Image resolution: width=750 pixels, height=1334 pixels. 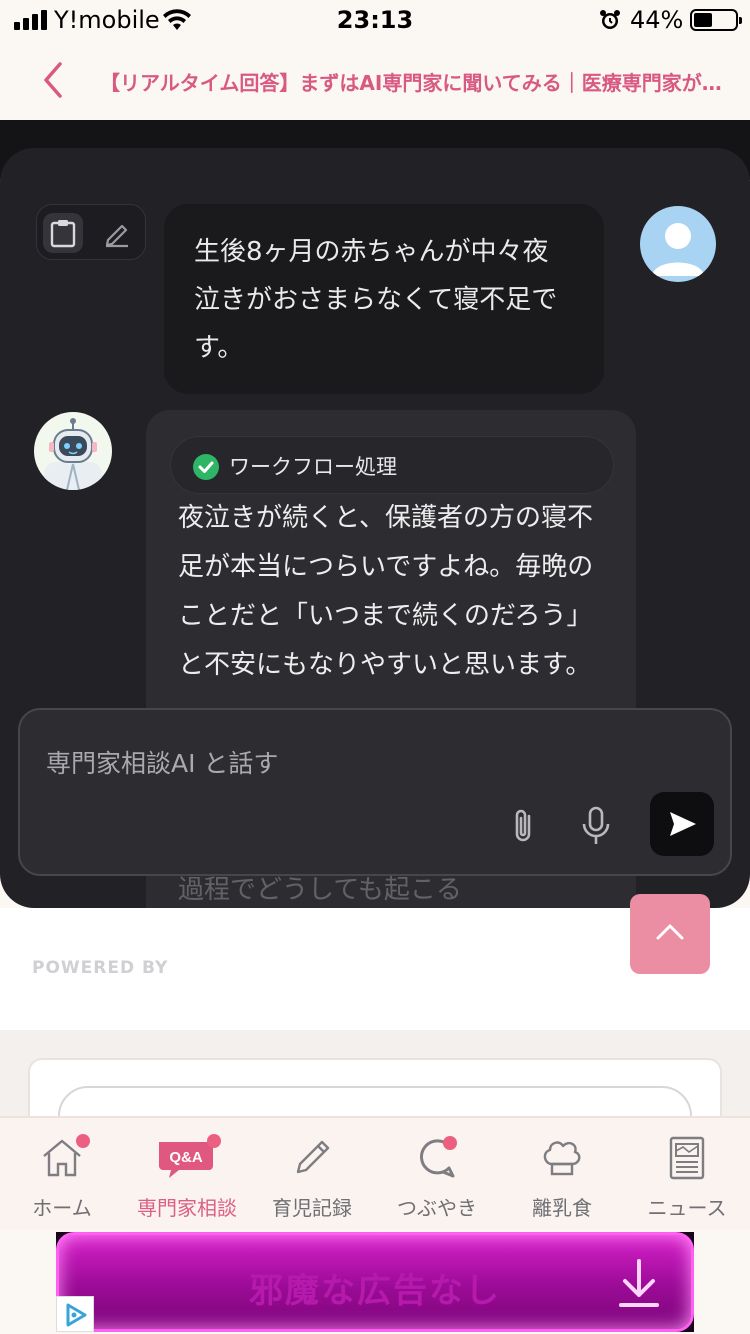 I want to click on tab-home: ホーム, so click(x=62, y=1182).